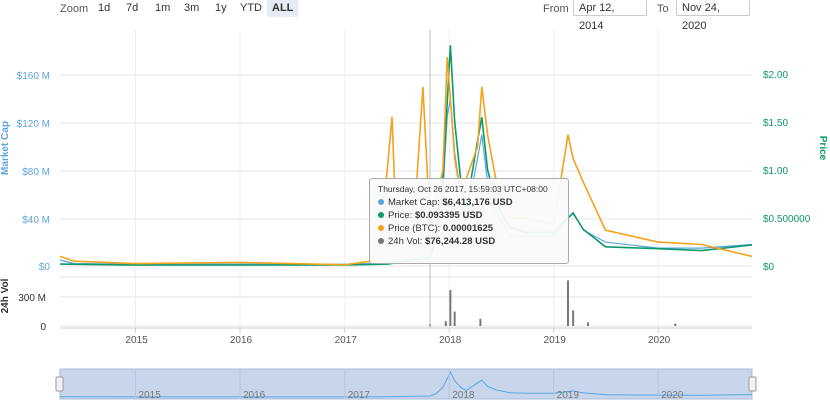 The height and width of the screenshot is (400, 830). Describe the element at coordinates (150, 395) in the screenshot. I see `navigator-tick-label: 2015` at that location.